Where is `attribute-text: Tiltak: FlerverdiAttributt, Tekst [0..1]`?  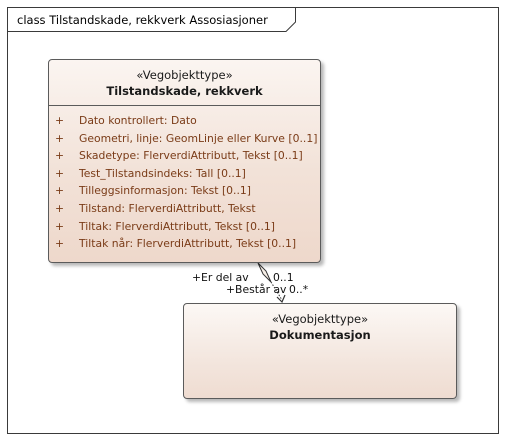
attribute-text: Tiltak: FlerverdiAttributt, Tekst [0..1] is located at coordinates (177, 226).